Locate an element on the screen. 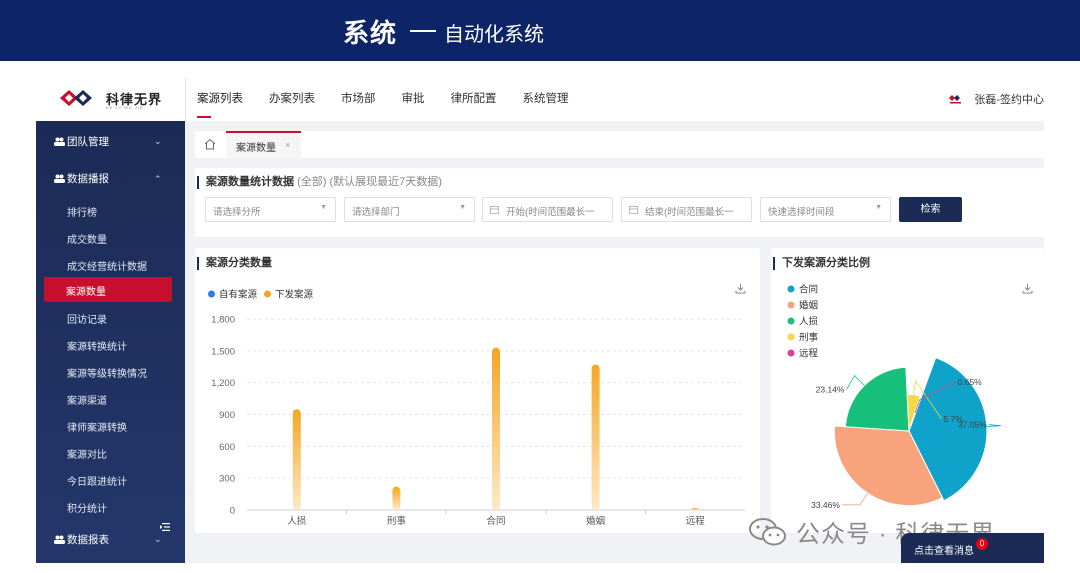  sidebar-item-follow-up: 回访记录 is located at coordinates (87, 318).